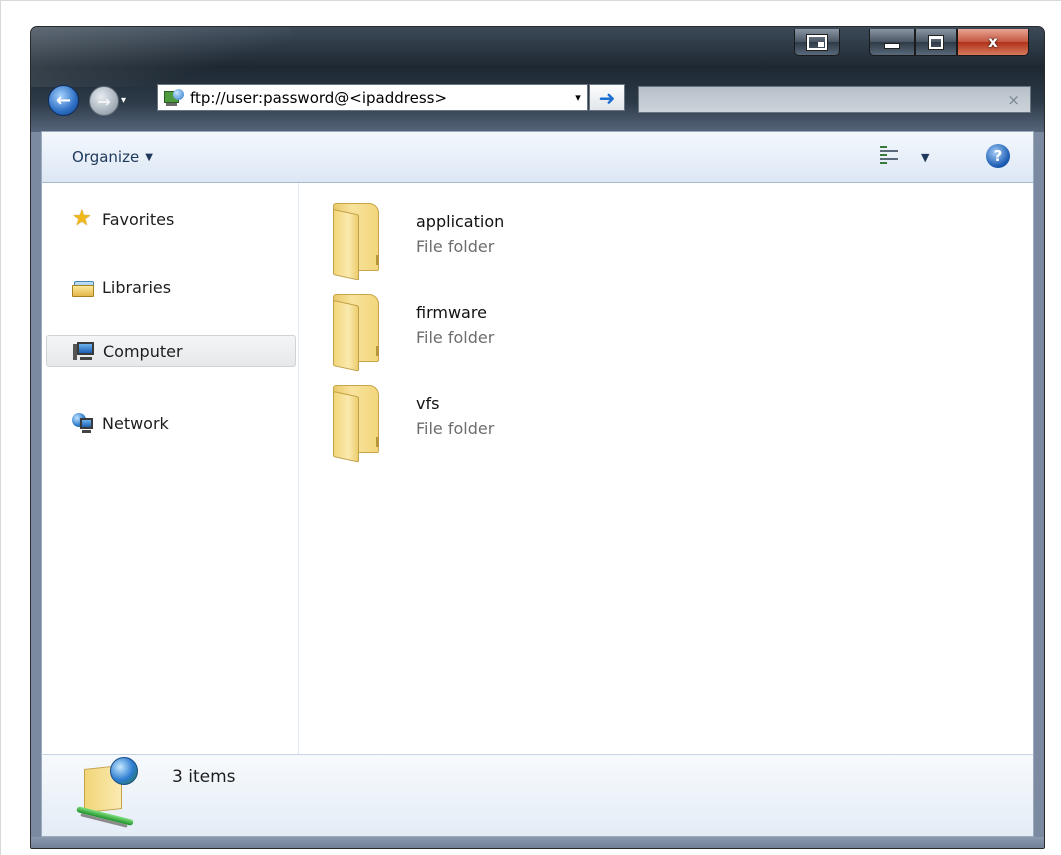 The image size is (1061, 855). I want to click on window-bottom-border, so click(537, 842).